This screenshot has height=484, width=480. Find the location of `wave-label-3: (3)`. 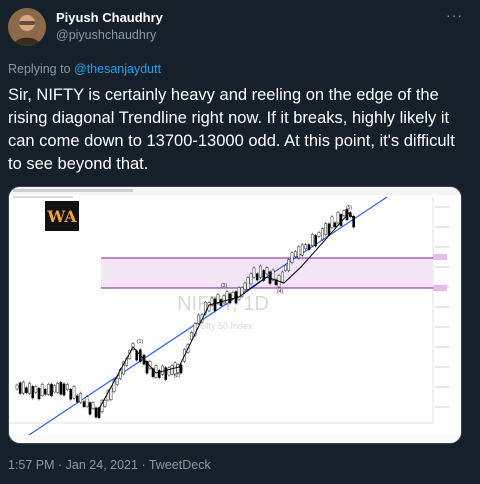

wave-label-3: (3) is located at coordinates (224, 286).